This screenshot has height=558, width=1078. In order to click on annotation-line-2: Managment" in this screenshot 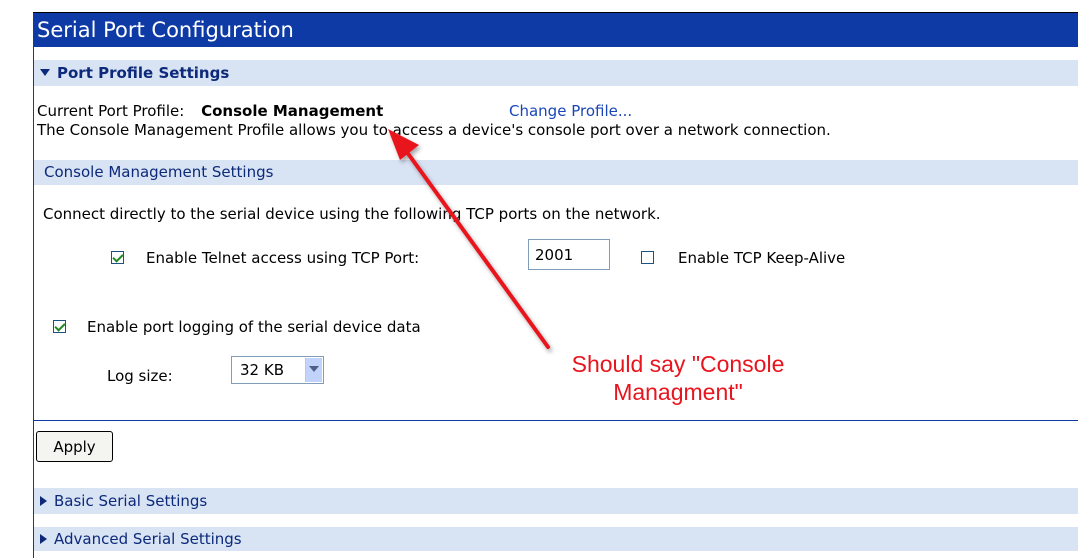, I will do `click(678, 392)`.